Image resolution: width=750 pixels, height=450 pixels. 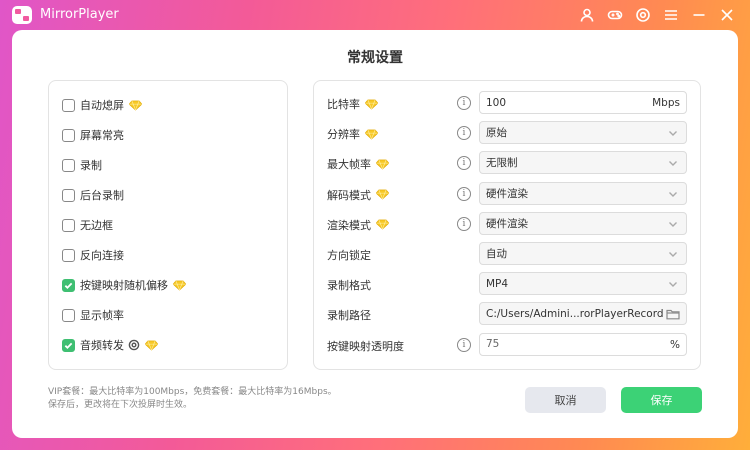 I want to click on setting-label-text: 分辨率, so click(x=343, y=135).